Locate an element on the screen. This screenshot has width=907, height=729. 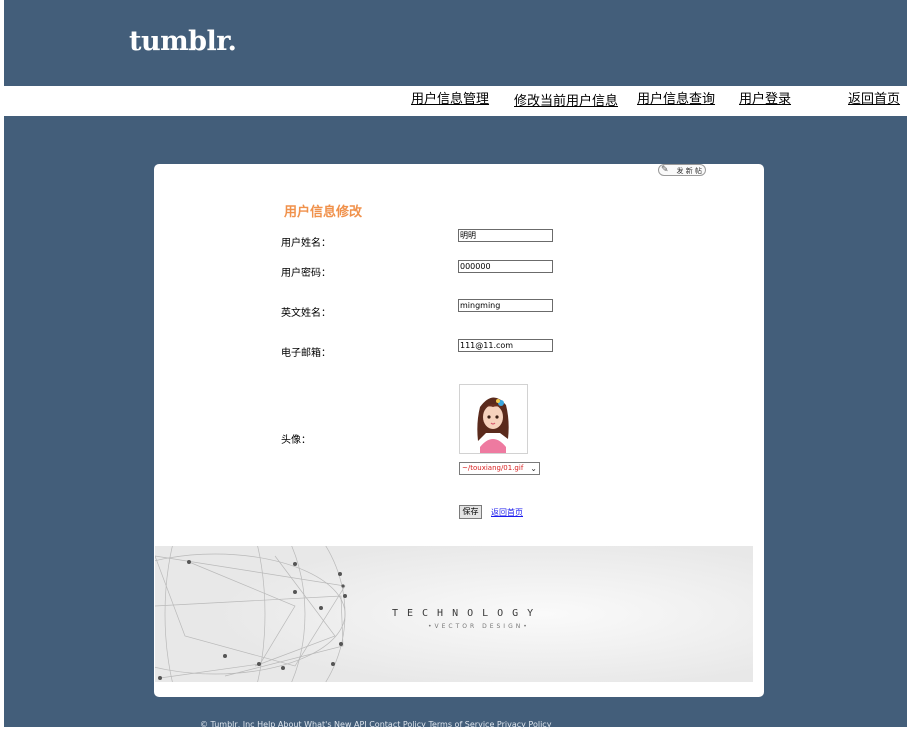
nav-user-query: 用户信息查询 is located at coordinates (676, 97).